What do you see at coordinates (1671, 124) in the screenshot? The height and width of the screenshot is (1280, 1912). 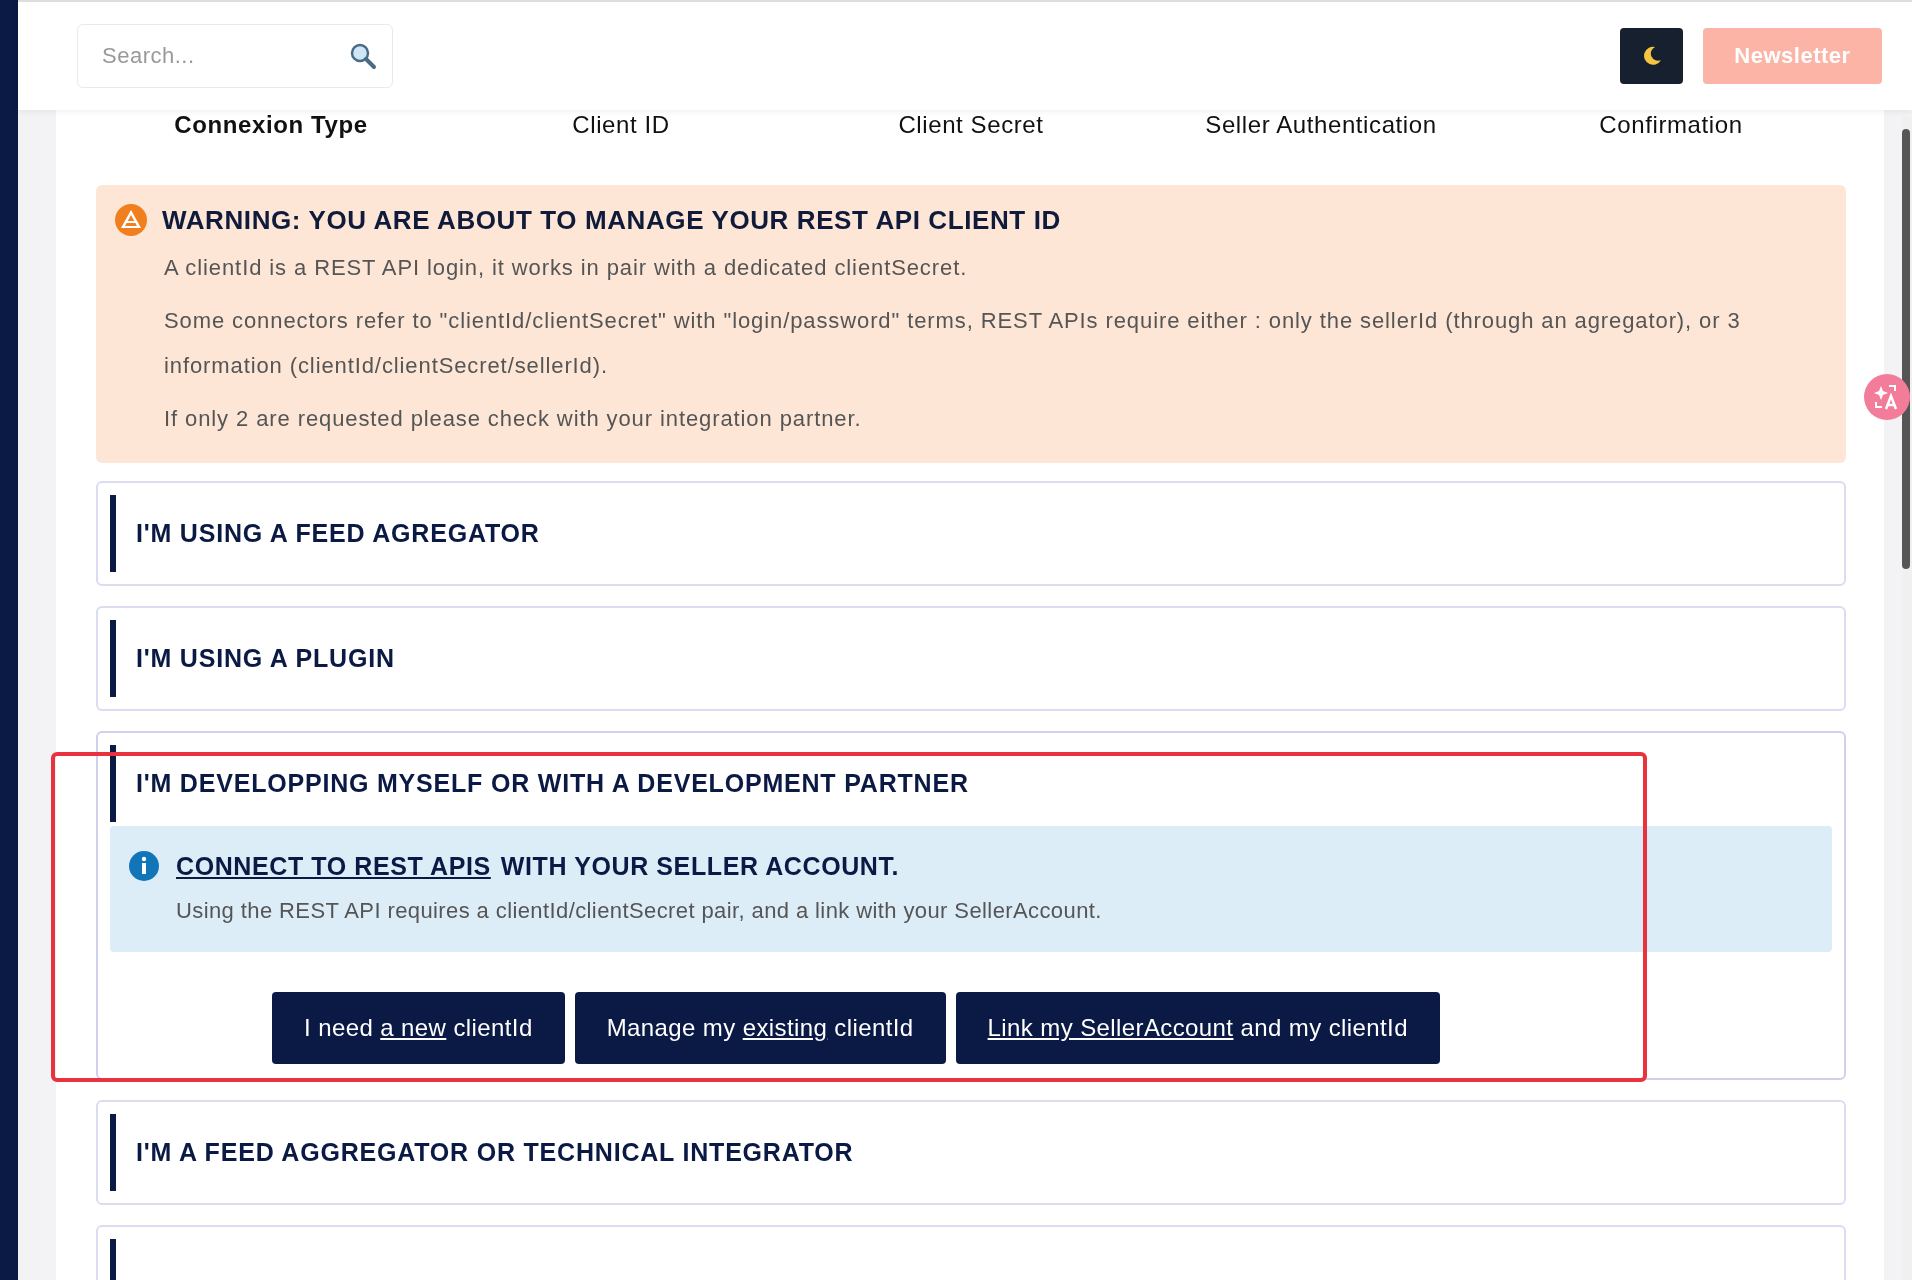 I see `step-label: Confirmation` at bounding box center [1671, 124].